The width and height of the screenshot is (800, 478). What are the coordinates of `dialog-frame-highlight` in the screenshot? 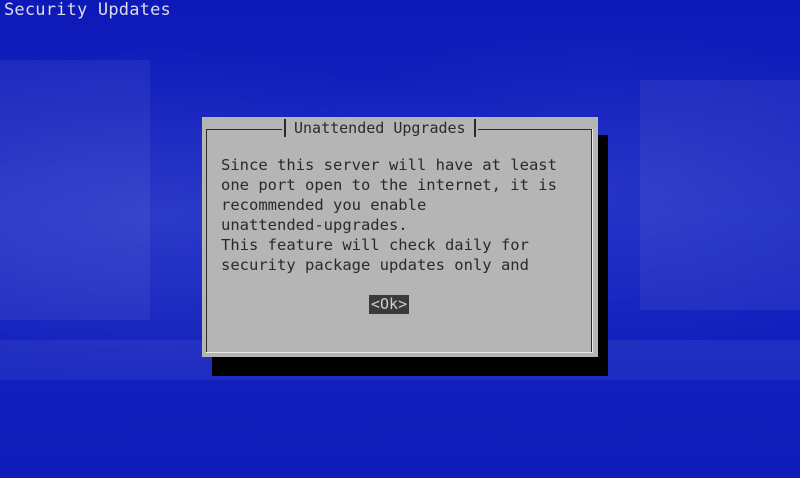 It's located at (592, 241).